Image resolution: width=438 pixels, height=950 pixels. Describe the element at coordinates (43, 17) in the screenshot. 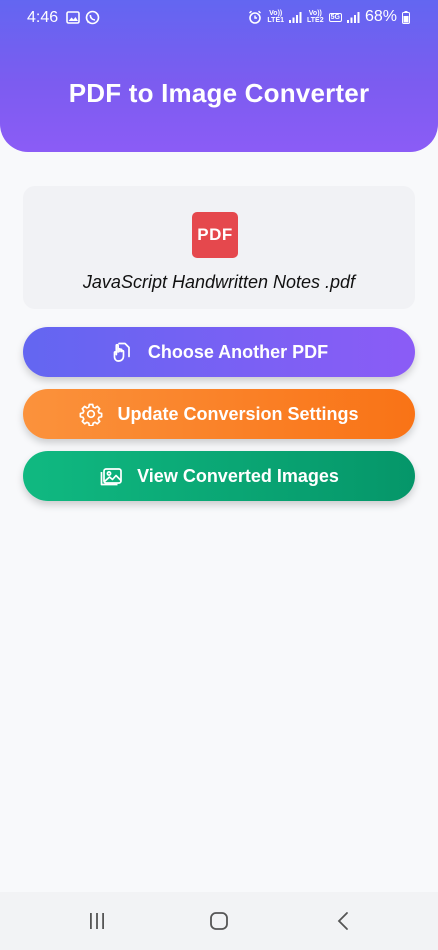

I see `status-time: 4:46` at that location.